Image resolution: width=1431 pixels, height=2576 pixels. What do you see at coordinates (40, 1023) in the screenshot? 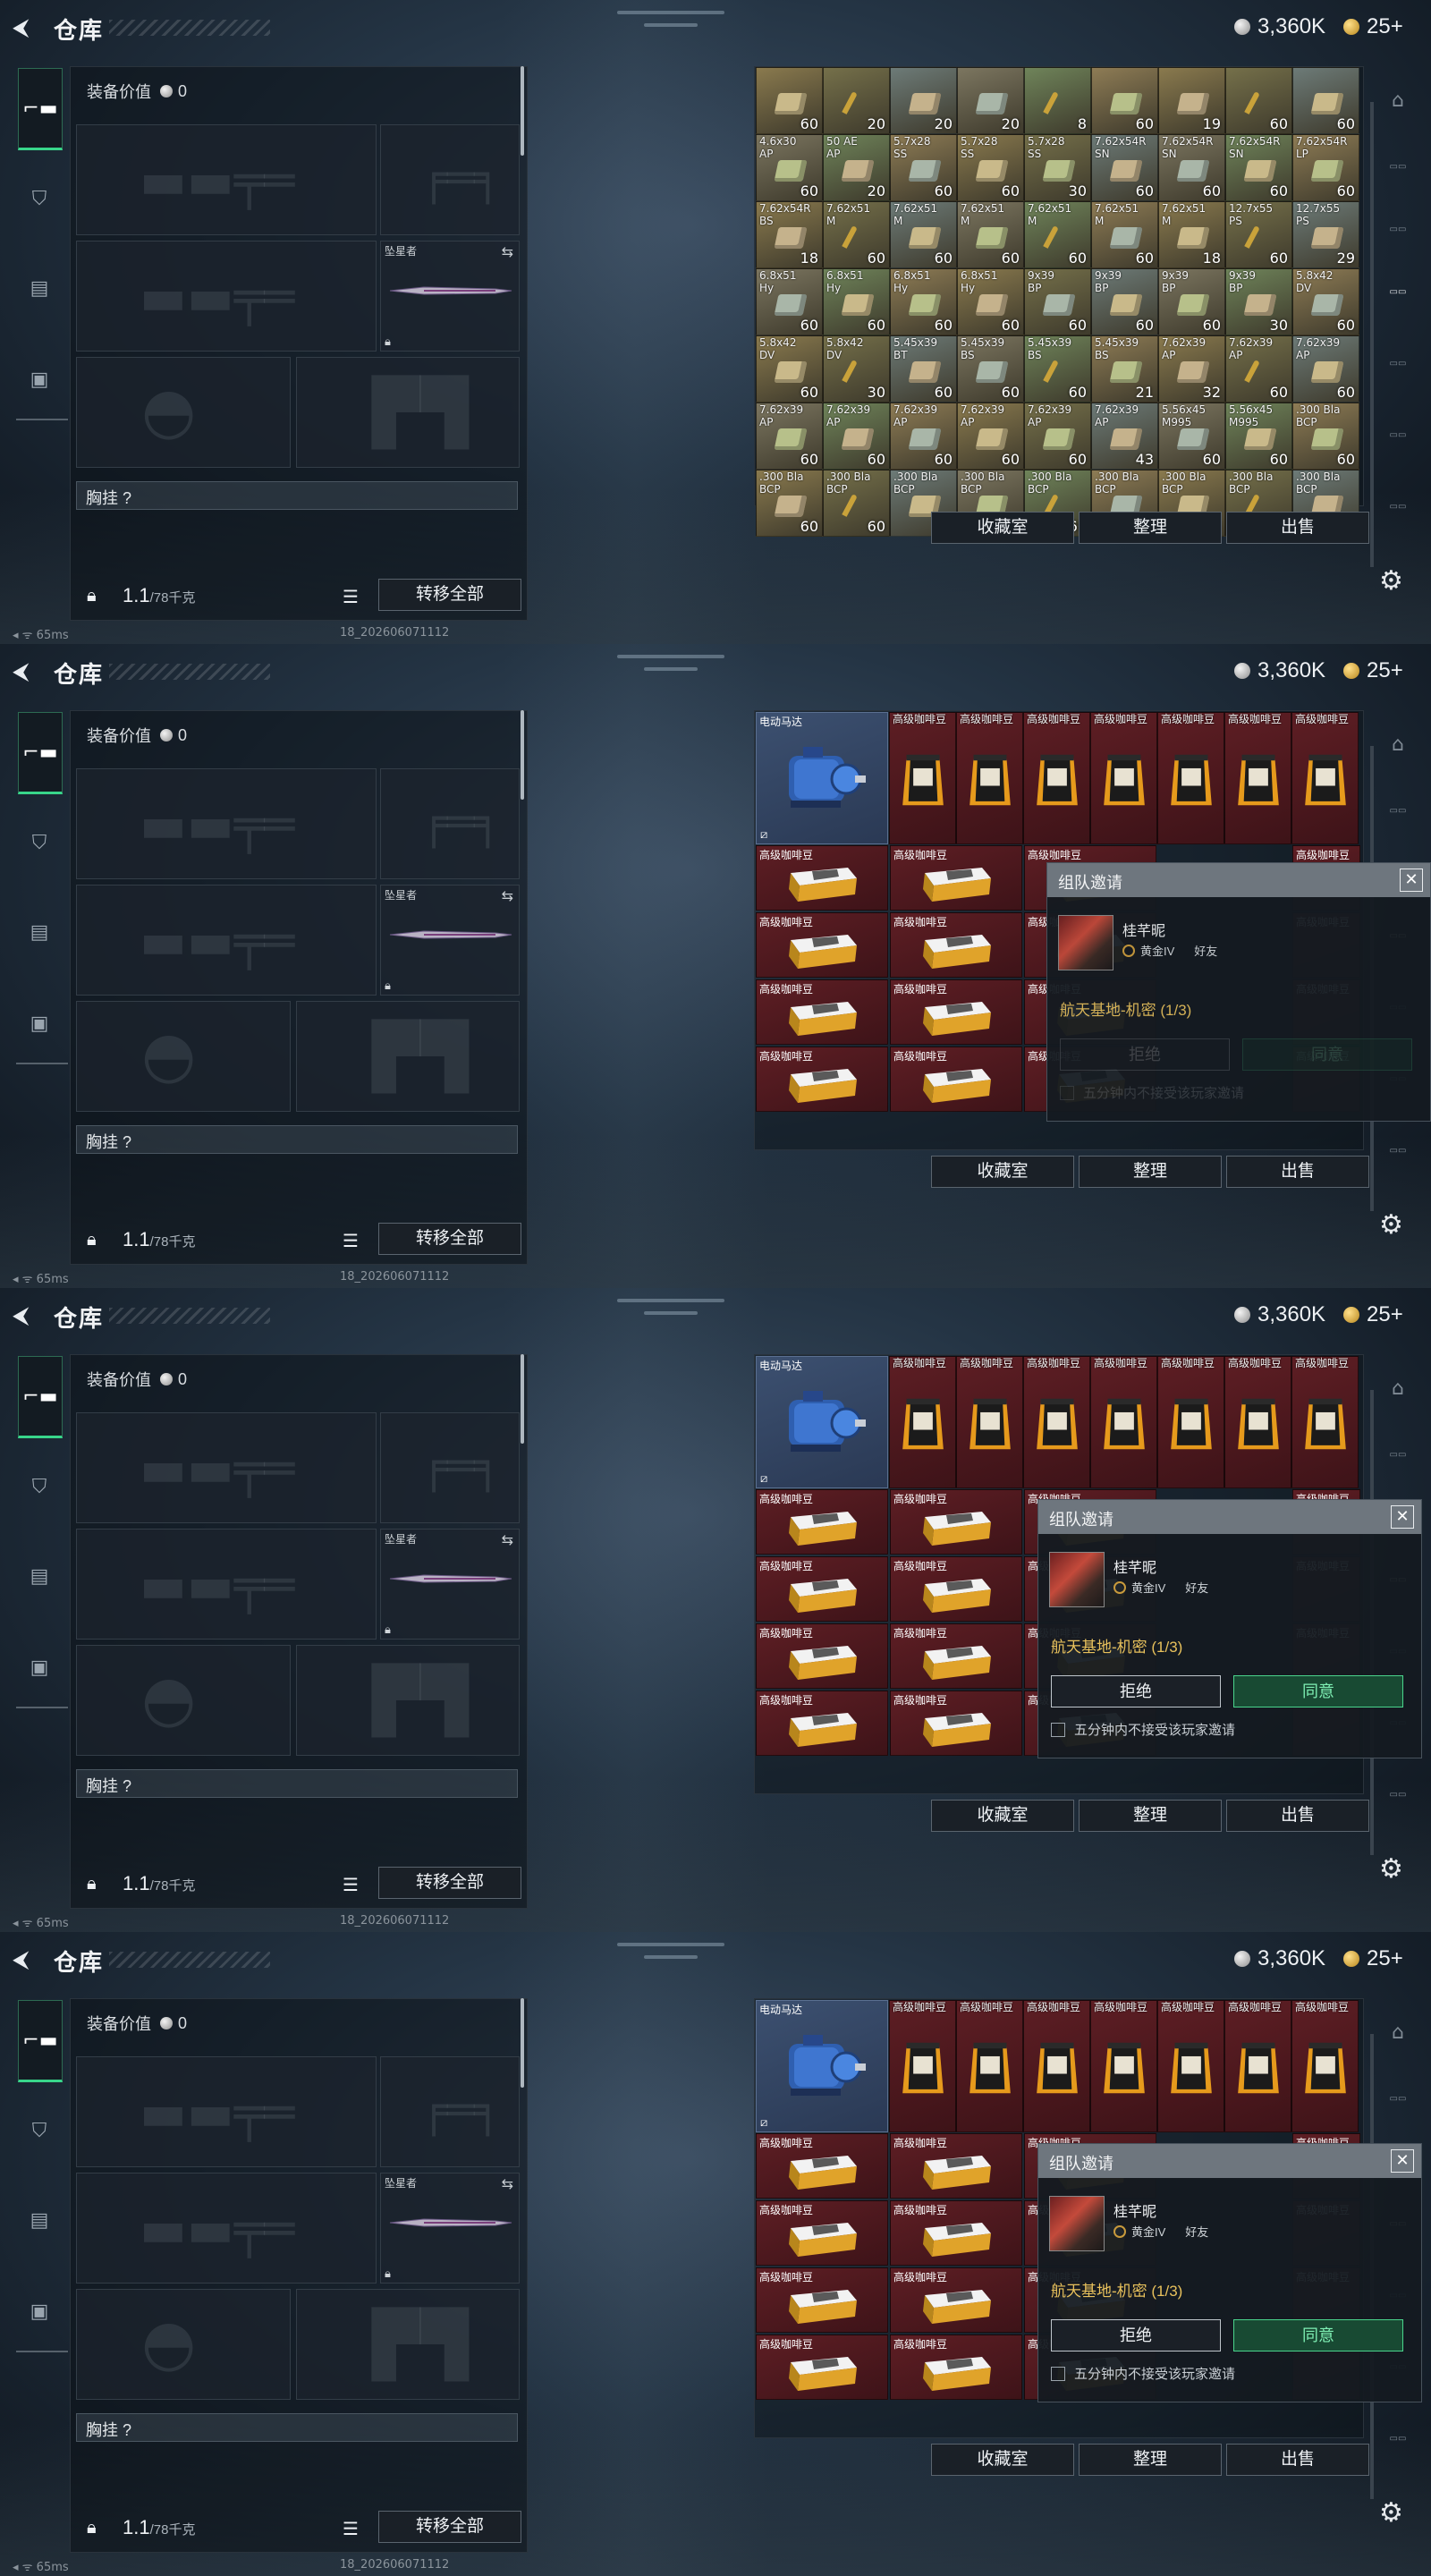
I see `nav-backpack-icon: ▣` at bounding box center [40, 1023].